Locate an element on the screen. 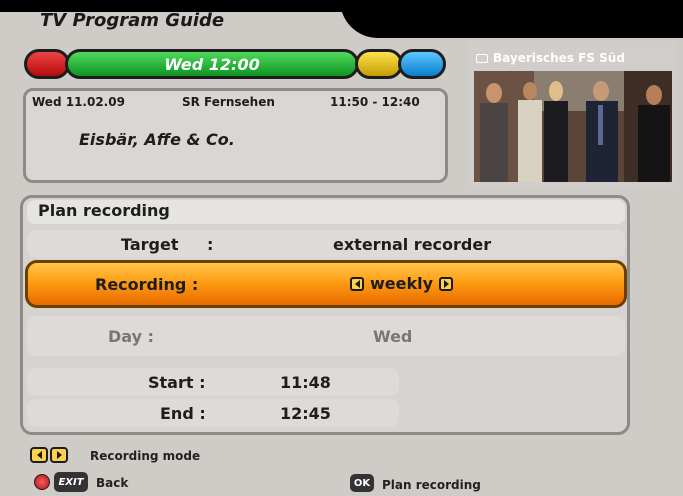  day-value: Wed is located at coordinates (393, 336).